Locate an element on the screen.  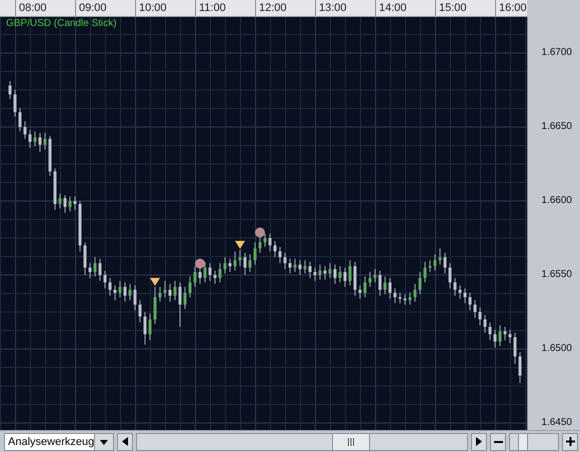
time-label: 15:00 is located at coordinates (465, 8).